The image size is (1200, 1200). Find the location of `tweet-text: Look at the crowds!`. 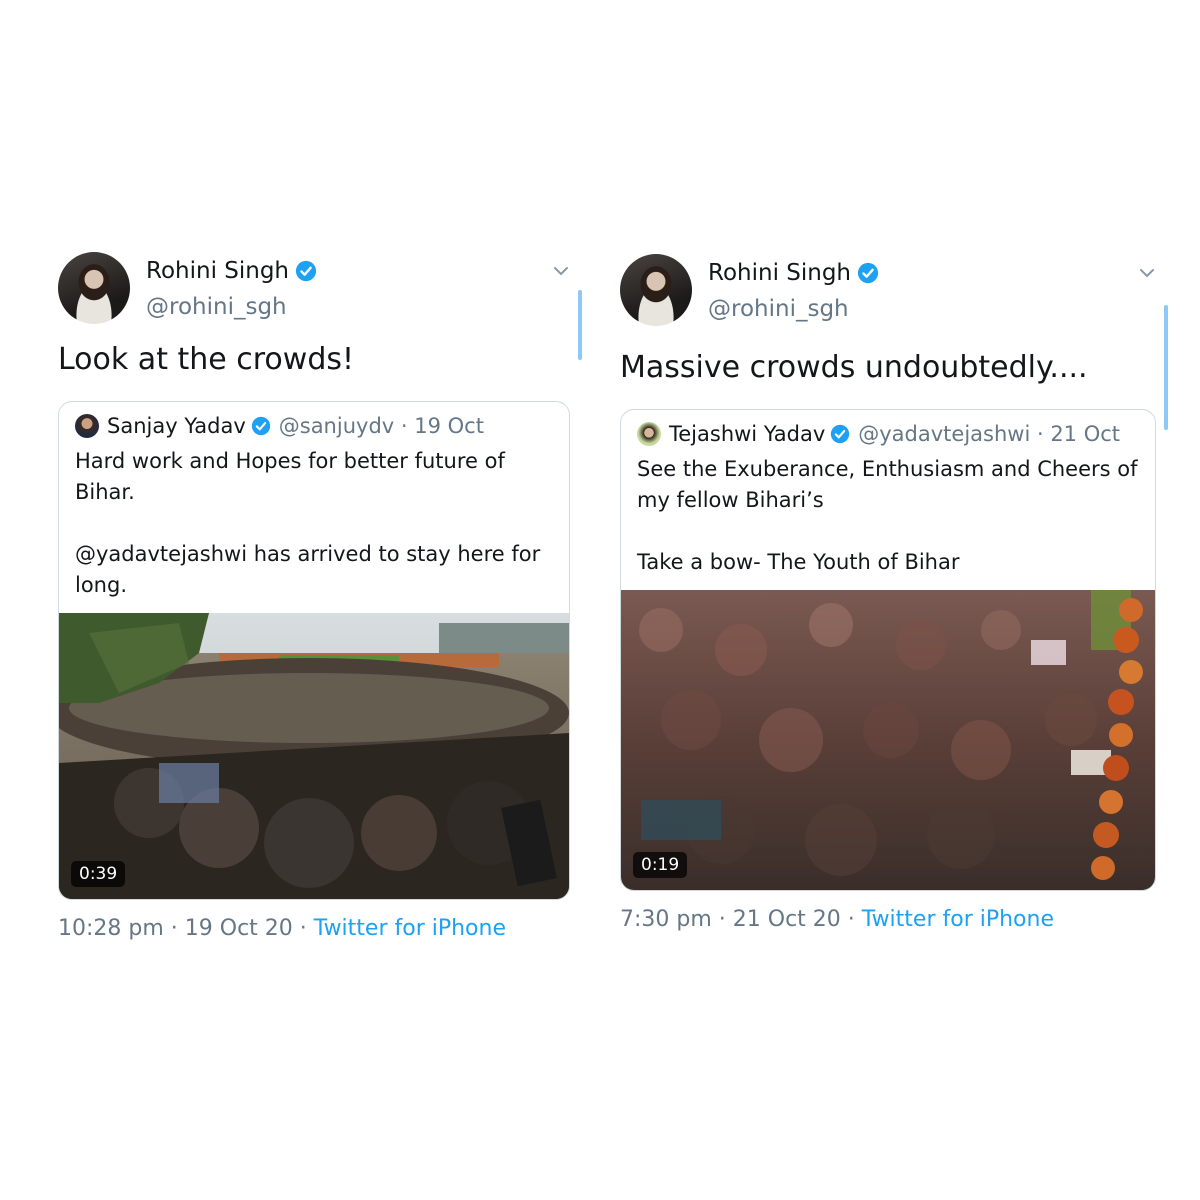

tweet-text: Look at the crowds! is located at coordinates (206, 359).